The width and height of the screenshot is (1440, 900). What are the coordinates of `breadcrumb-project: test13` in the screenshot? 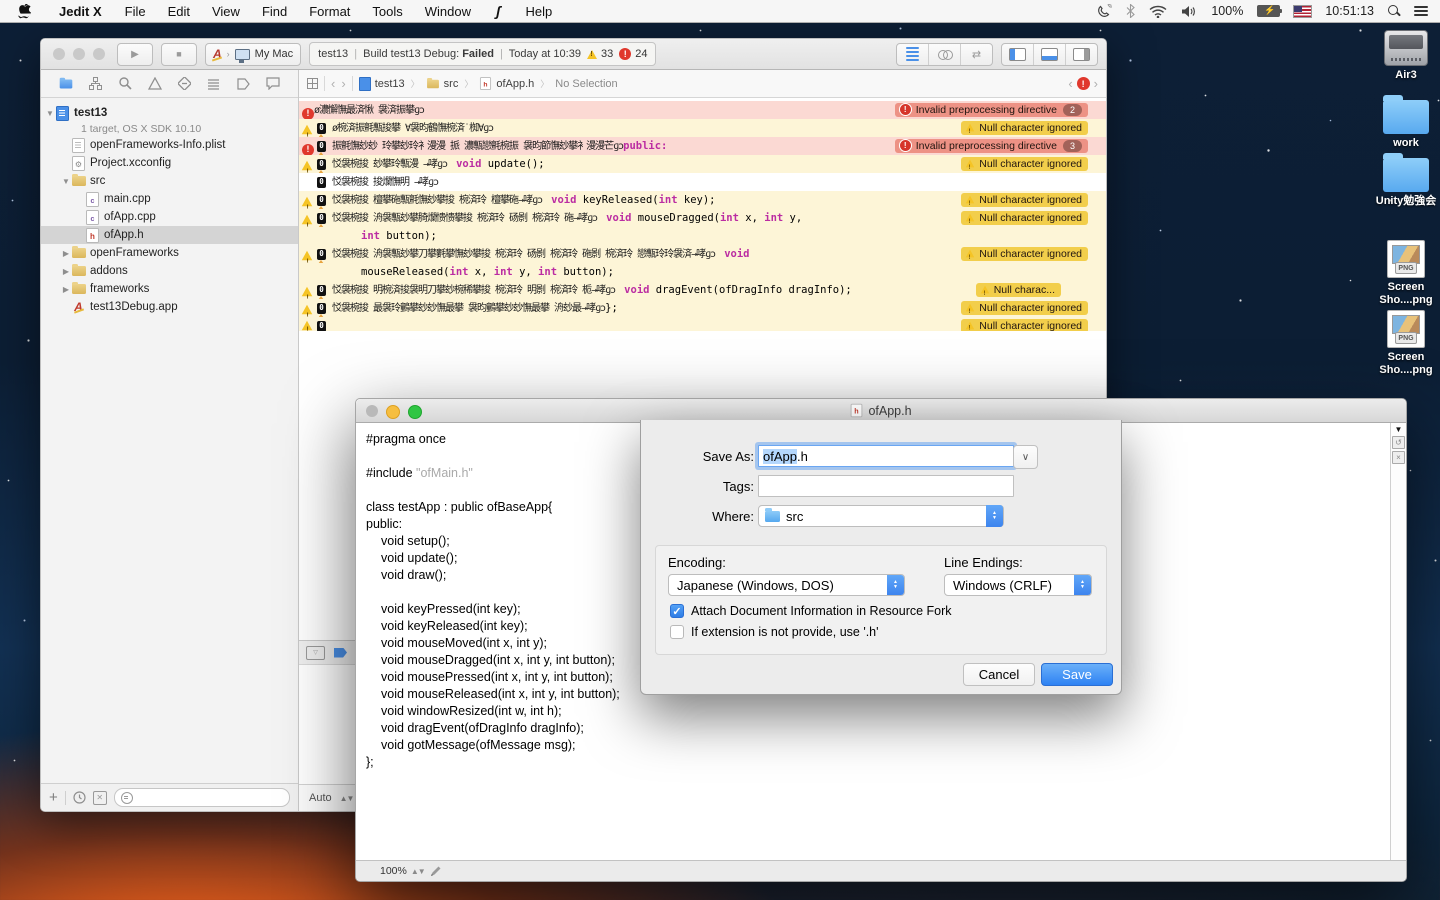 It's located at (381, 83).